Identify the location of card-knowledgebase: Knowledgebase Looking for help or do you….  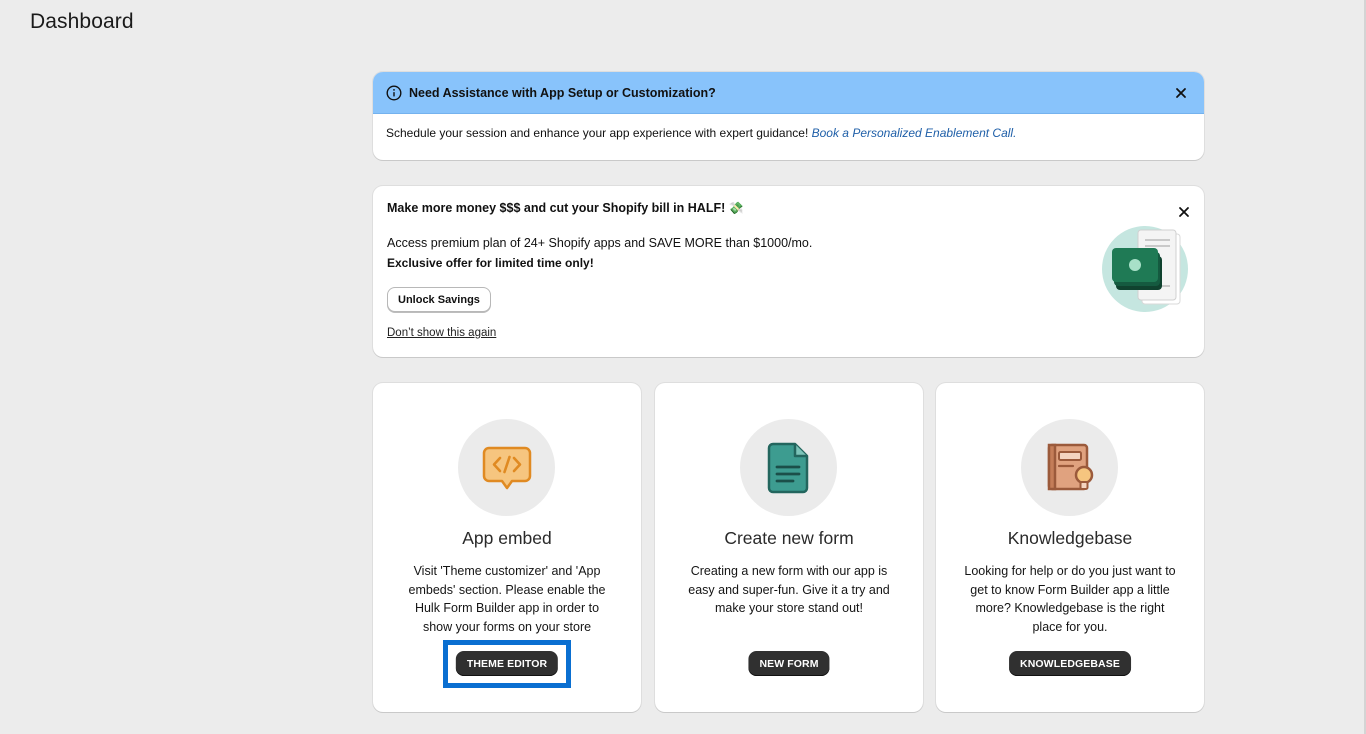
(1070, 547).